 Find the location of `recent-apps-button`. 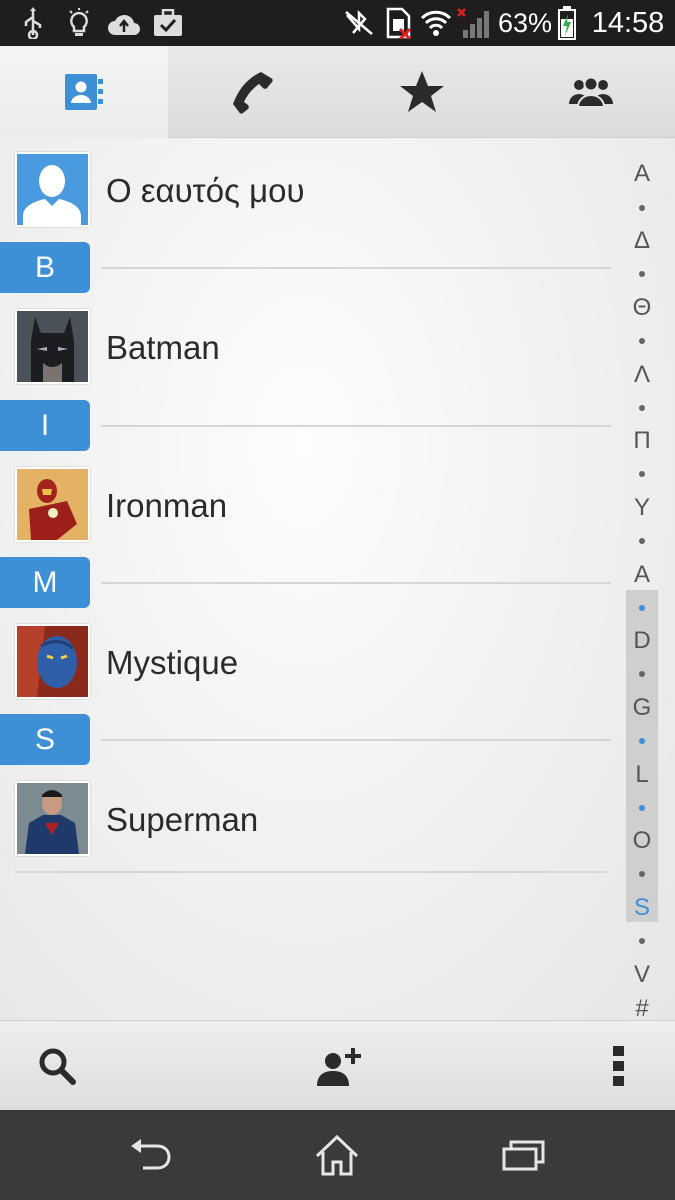

recent-apps-button is located at coordinates (524, 1155).